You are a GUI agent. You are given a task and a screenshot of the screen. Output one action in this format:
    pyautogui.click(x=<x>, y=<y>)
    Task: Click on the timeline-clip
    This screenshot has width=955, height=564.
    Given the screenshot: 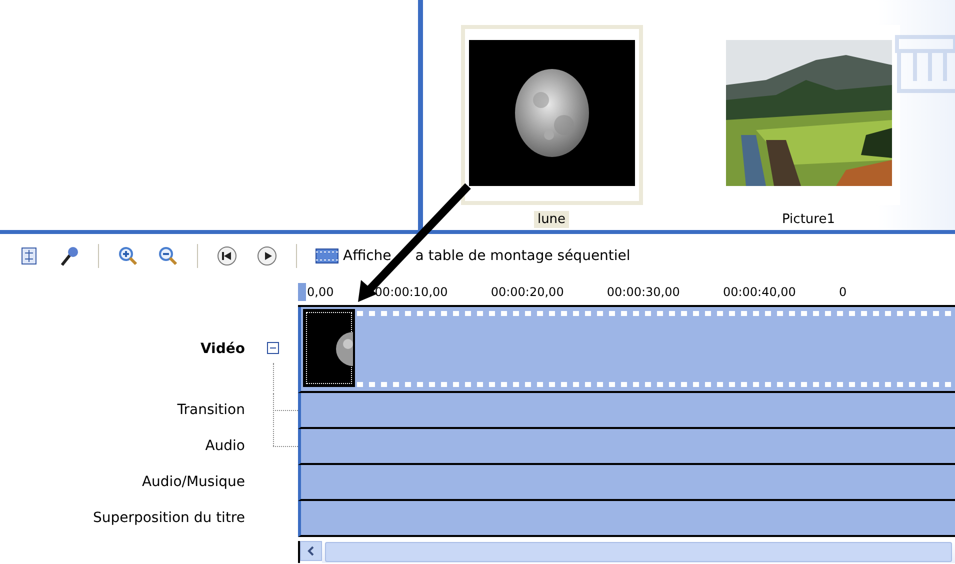 What is the action you would take?
    pyautogui.click(x=329, y=348)
    